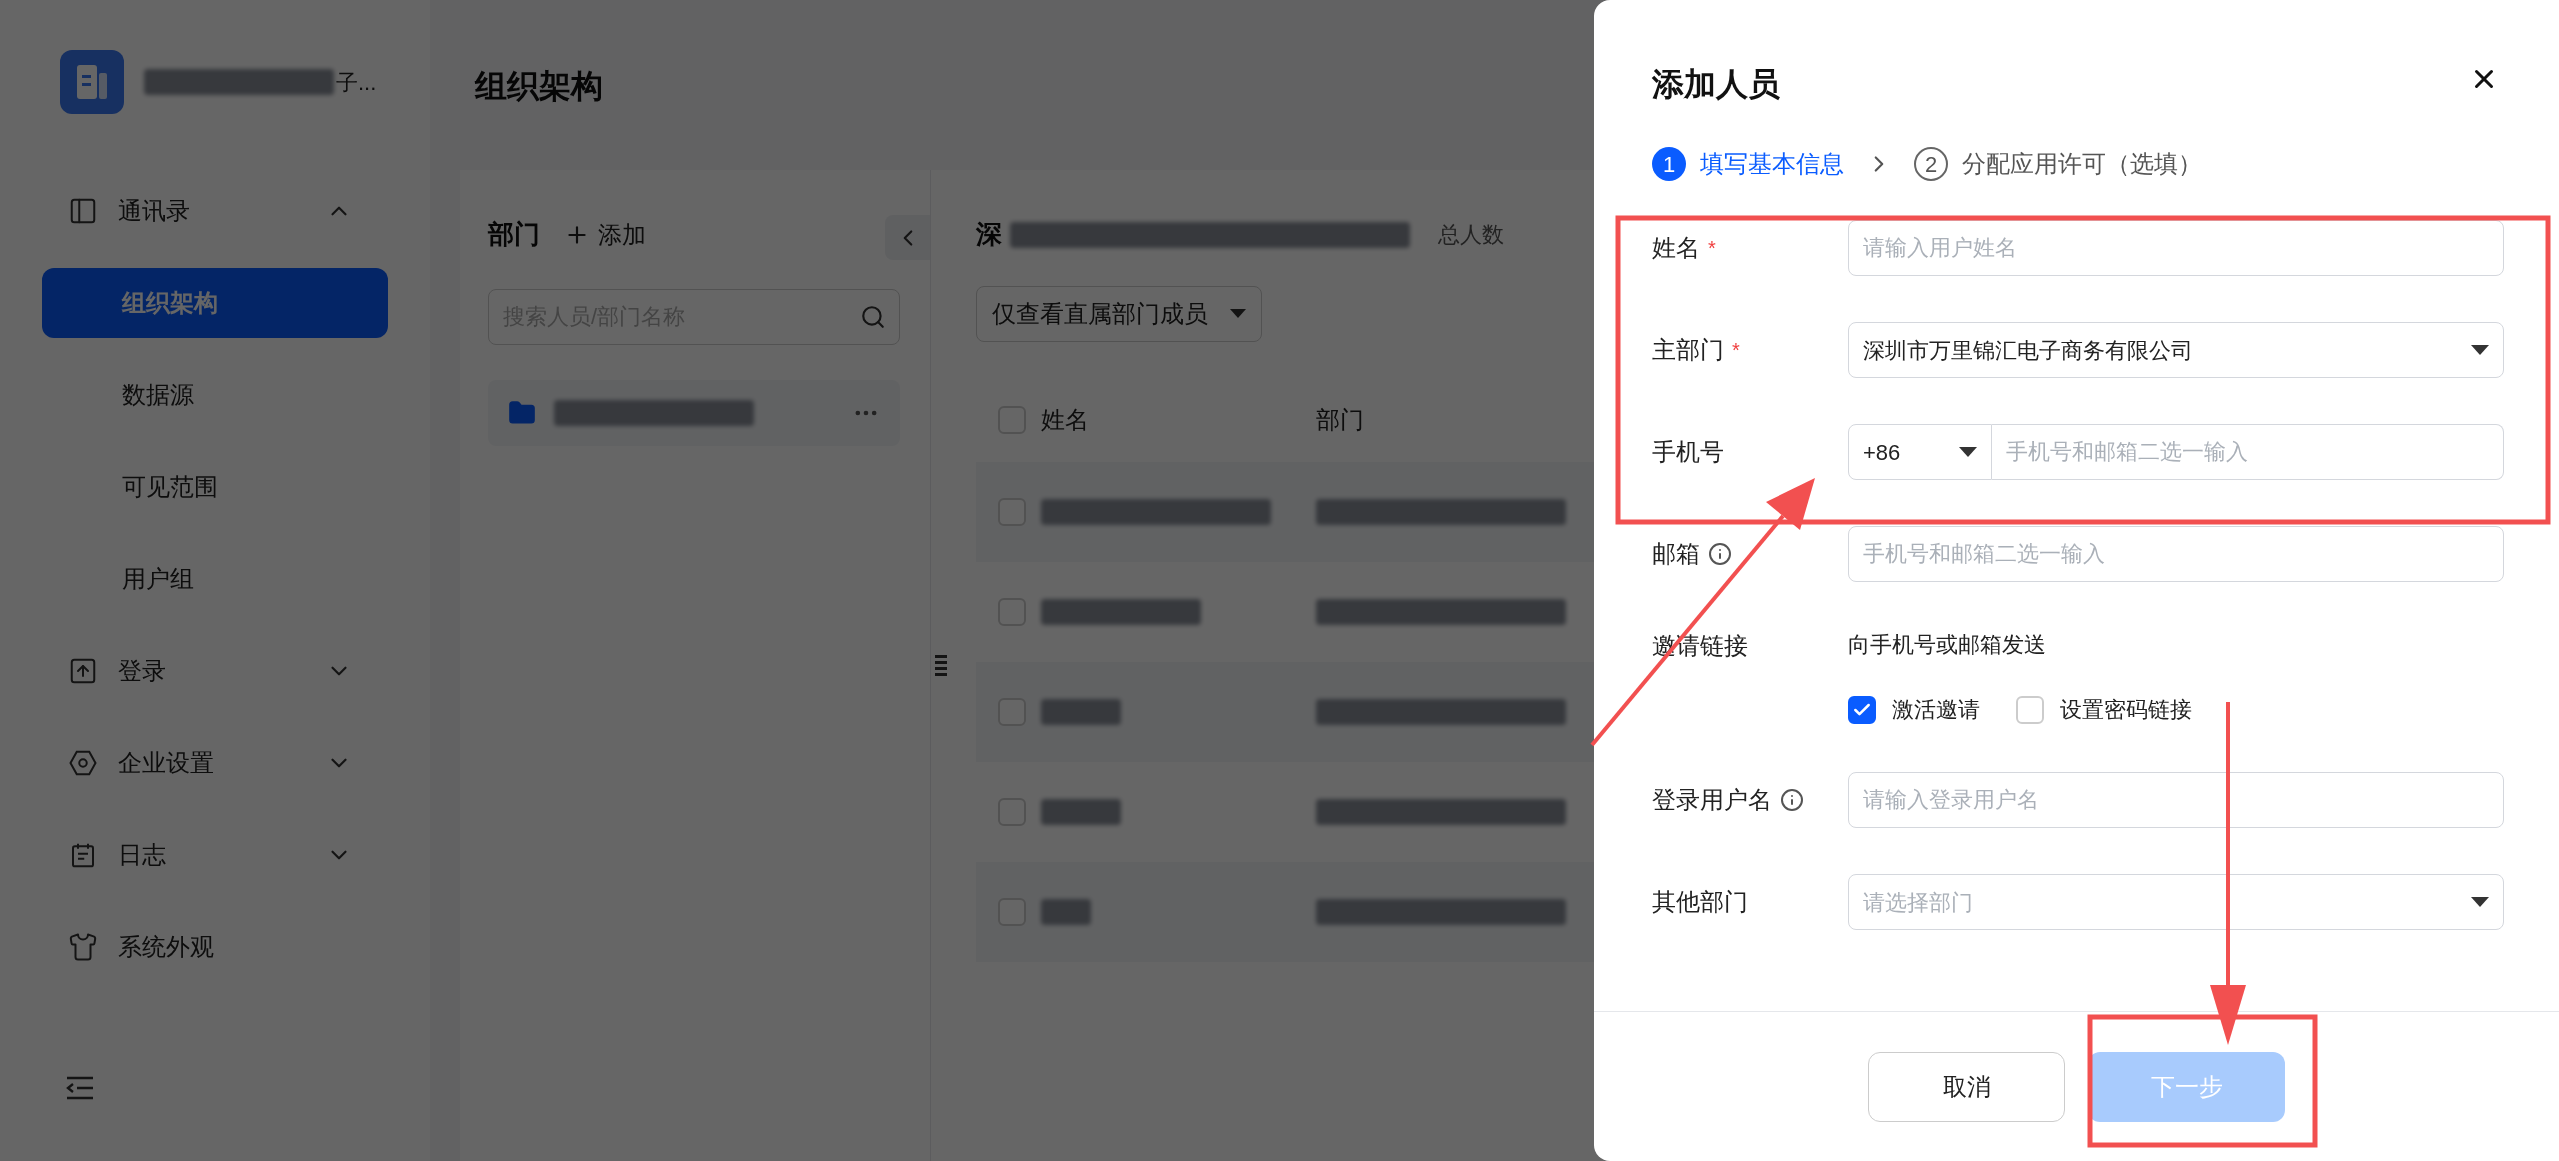 This screenshot has width=2559, height=1161. I want to click on nav-subitem: 用户组, so click(215, 579).